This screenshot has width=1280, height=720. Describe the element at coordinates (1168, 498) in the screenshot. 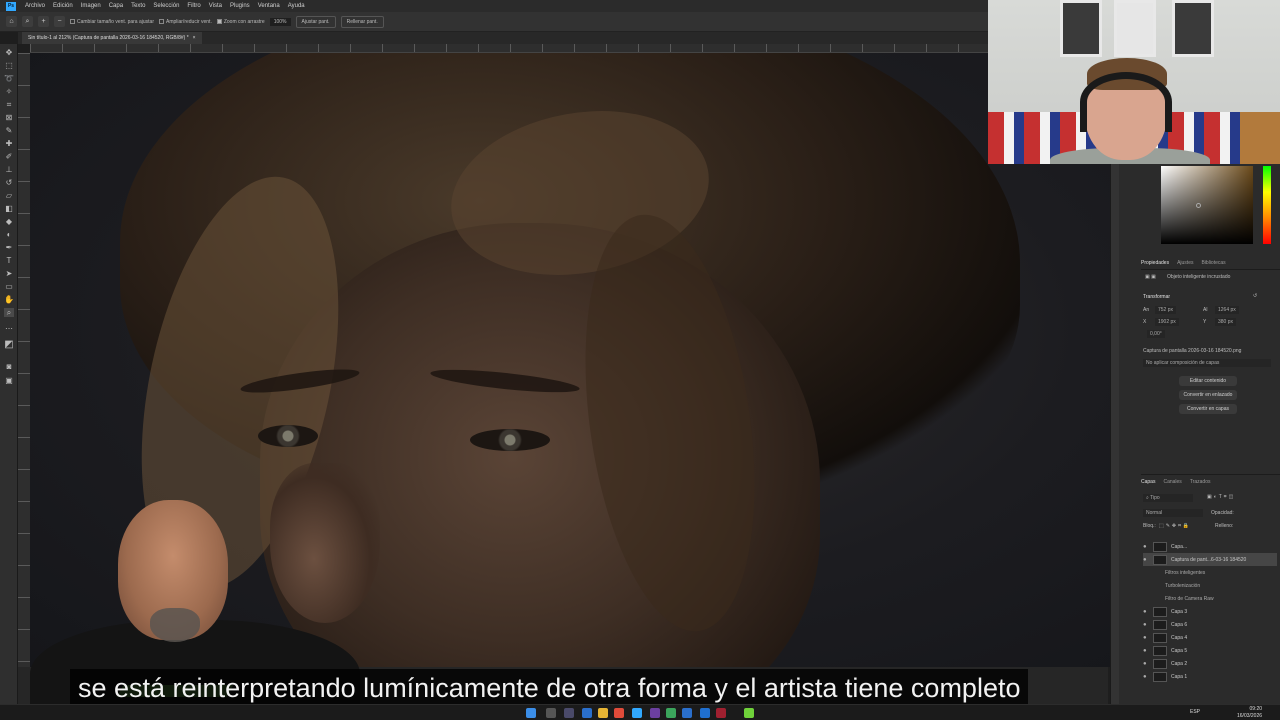

I see `layer-filter-select: ⌕ Tipo` at that location.